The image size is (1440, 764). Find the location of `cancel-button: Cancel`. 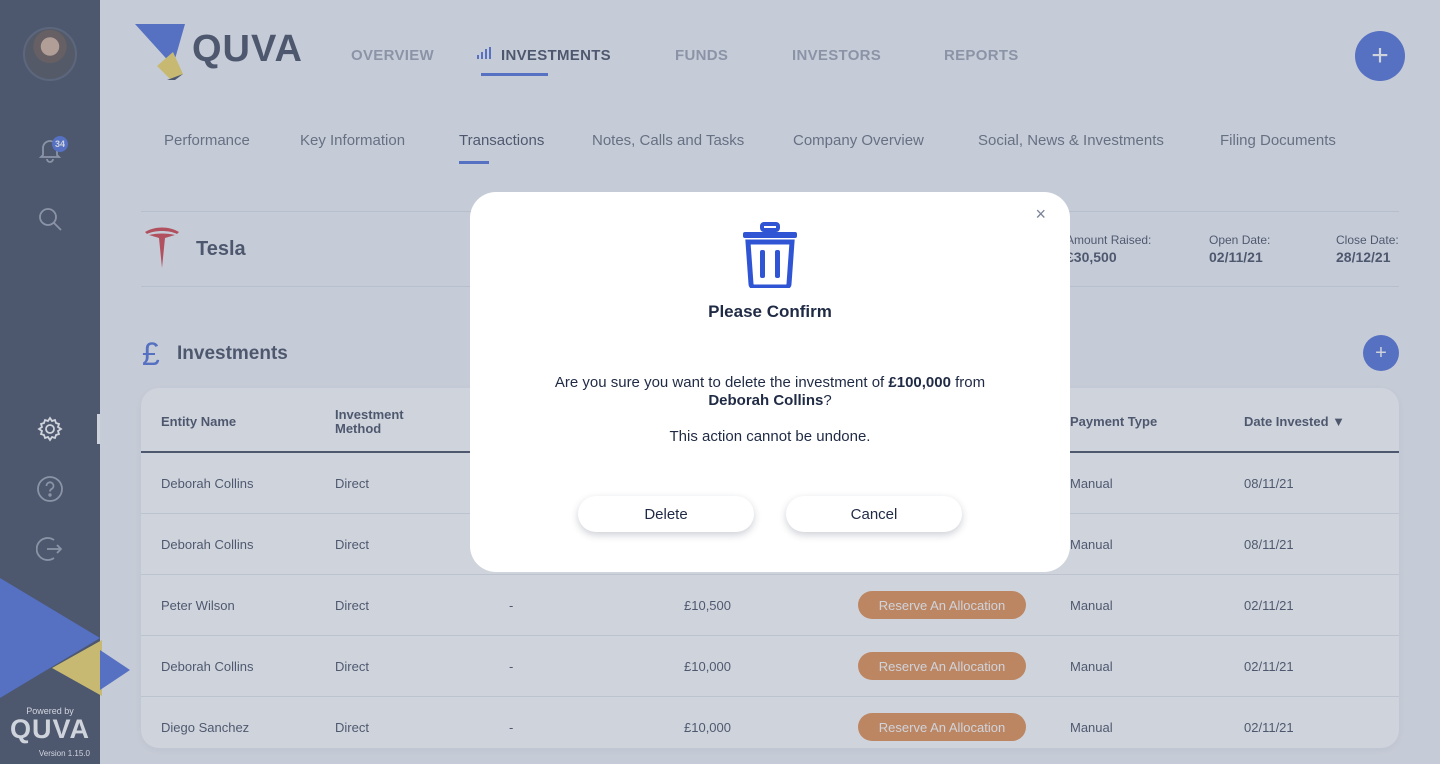

cancel-button: Cancel is located at coordinates (874, 514).